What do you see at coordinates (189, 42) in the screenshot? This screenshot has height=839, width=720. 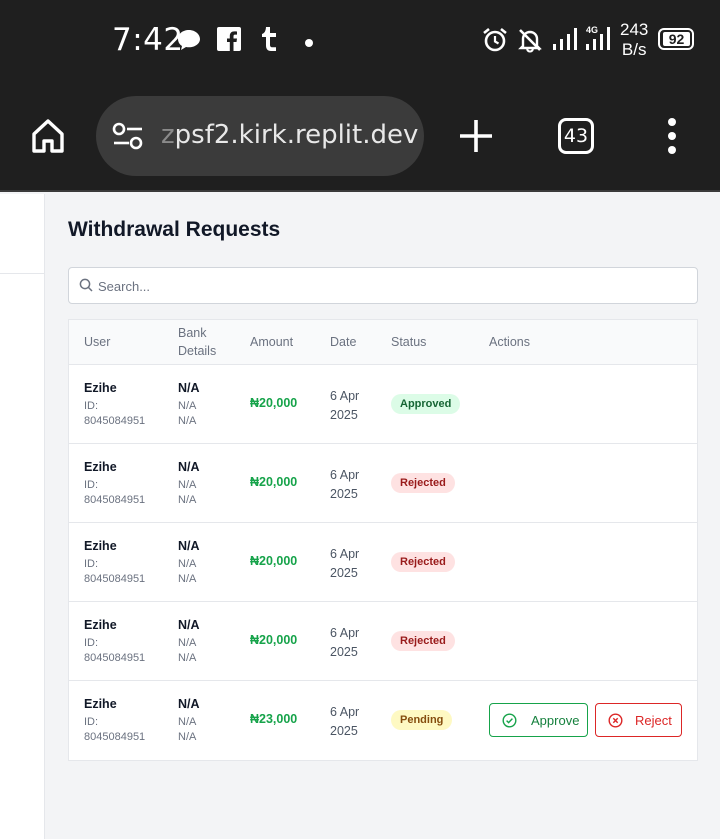 I see `chat-bubble-icon` at bounding box center [189, 42].